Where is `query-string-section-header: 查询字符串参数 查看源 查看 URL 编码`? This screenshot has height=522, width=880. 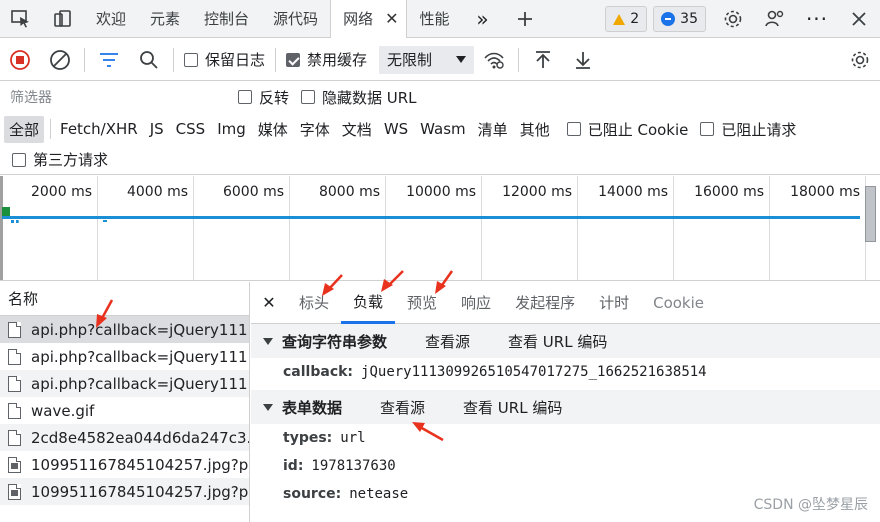
query-string-section-header: 查询字符串参数 查看源 查看 URL 编码 is located at coordinates (565, 341).